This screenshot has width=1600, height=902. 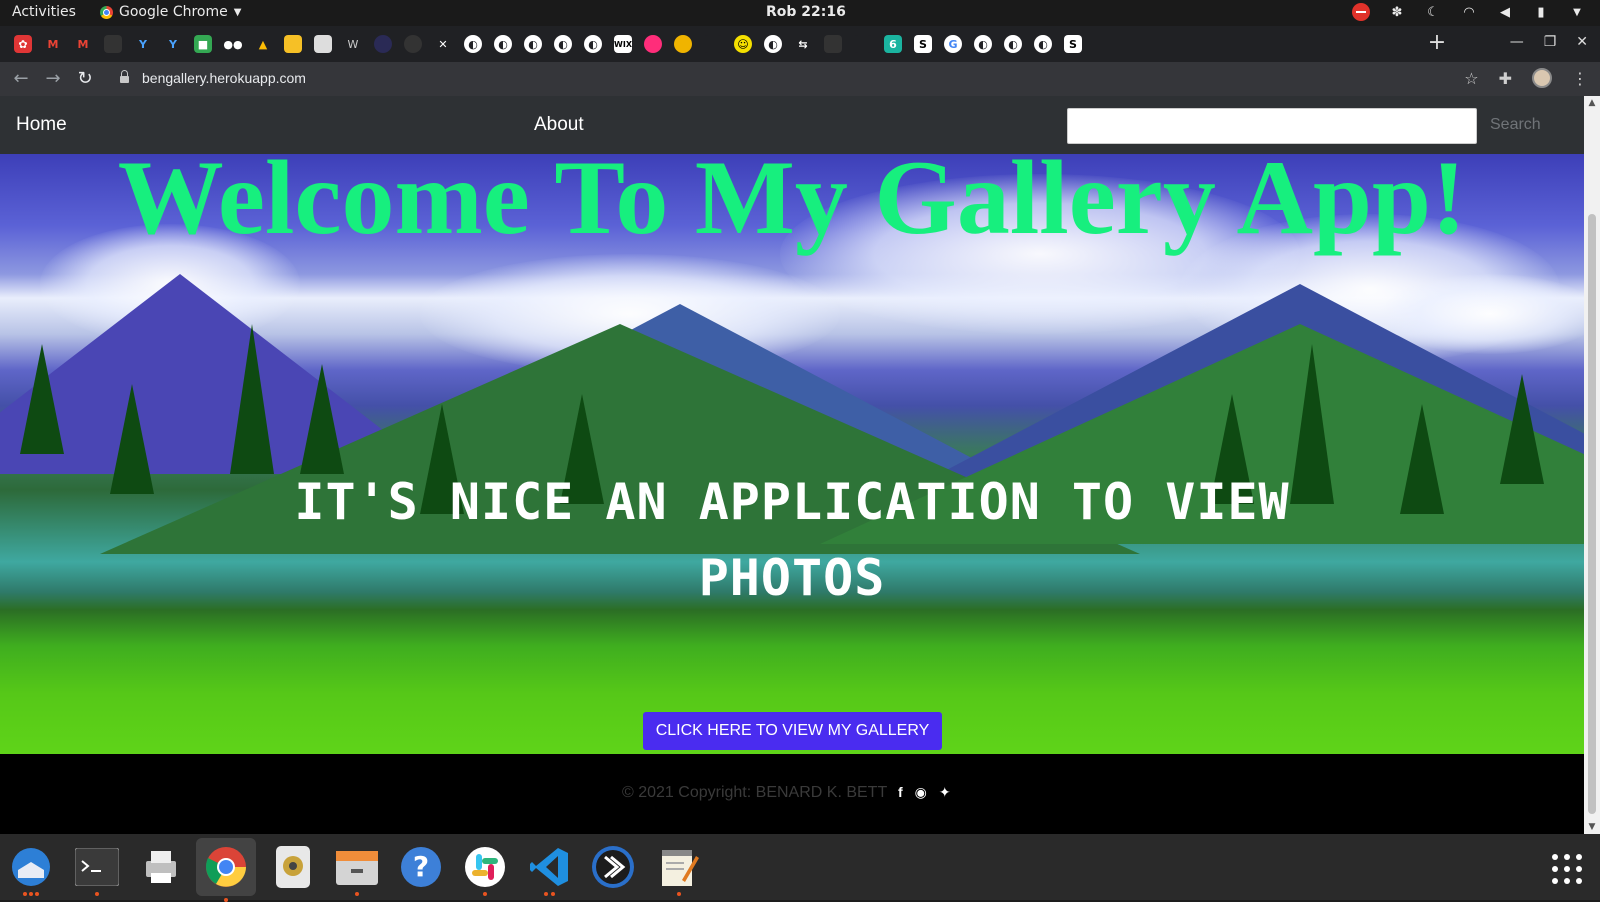 What do you see at coordinates (1505, 78) in the screenshot?
I see `extensions-icon: ✚` at bounding box center [1505, 78].